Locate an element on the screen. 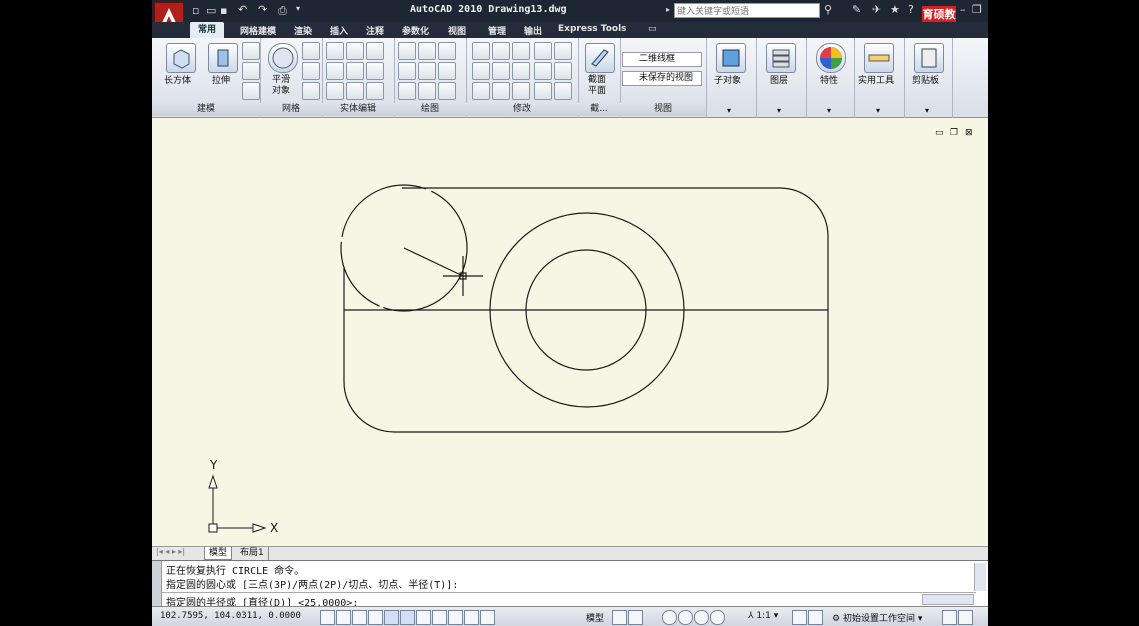 The height and width of the screenshot is (626, 1139). scale-icon is located at coordinates (481, 51).